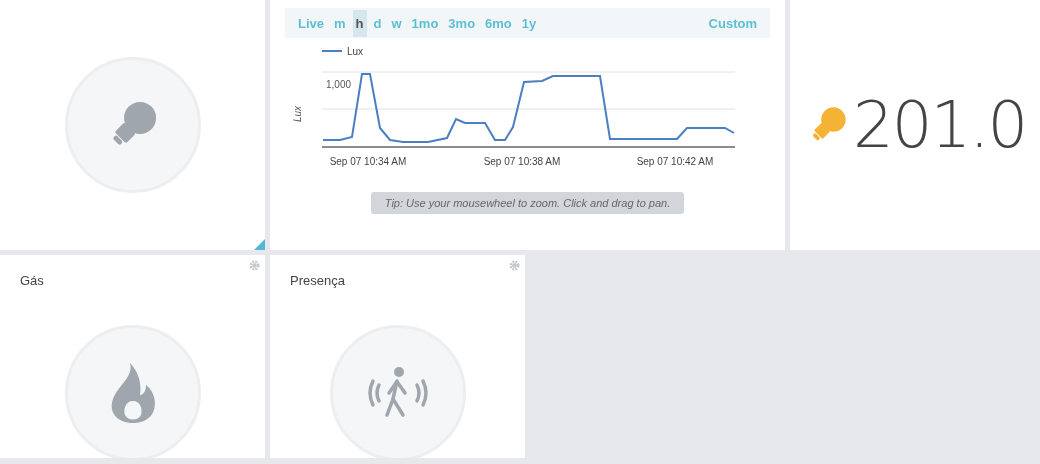 This screenshot has width=1040, height=464. Describe the element at coordinates (342, 51) in the screenshot. I see `chart-legend: Lux` at that location.